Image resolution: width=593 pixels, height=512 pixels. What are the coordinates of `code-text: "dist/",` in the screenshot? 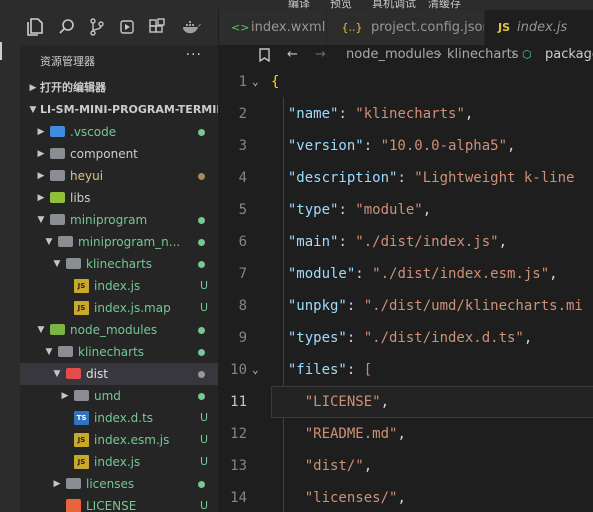 It's located at (321, 466).